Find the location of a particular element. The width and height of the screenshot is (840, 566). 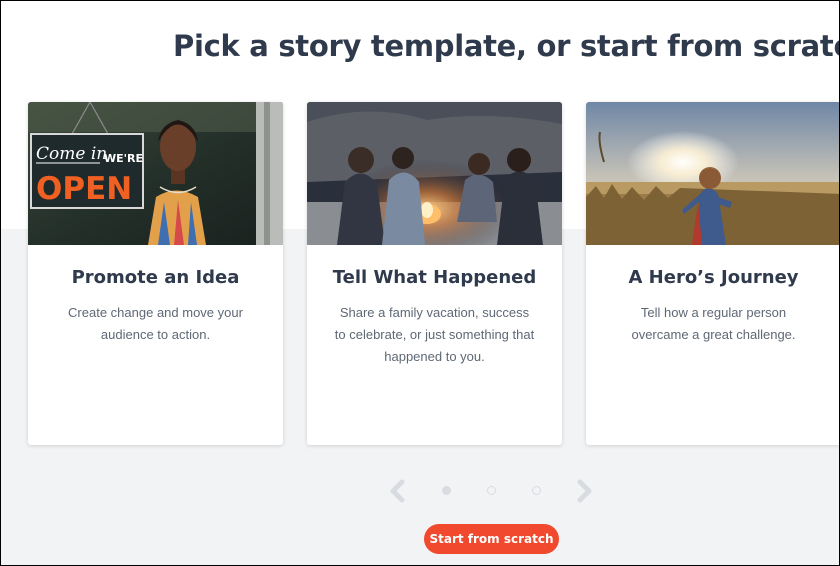

card-title: Tell What Happened is located at coordinates (434, 277).